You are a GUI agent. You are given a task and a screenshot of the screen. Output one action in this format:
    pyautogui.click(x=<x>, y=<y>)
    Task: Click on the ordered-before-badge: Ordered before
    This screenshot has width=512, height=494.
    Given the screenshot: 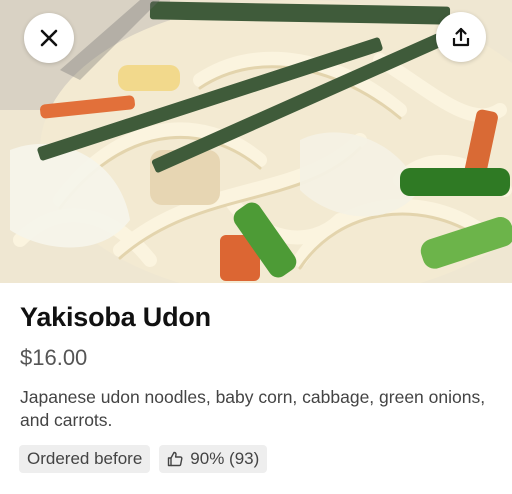 What is the action you would take?
    pyautogui.click(x=85, y=459)
    